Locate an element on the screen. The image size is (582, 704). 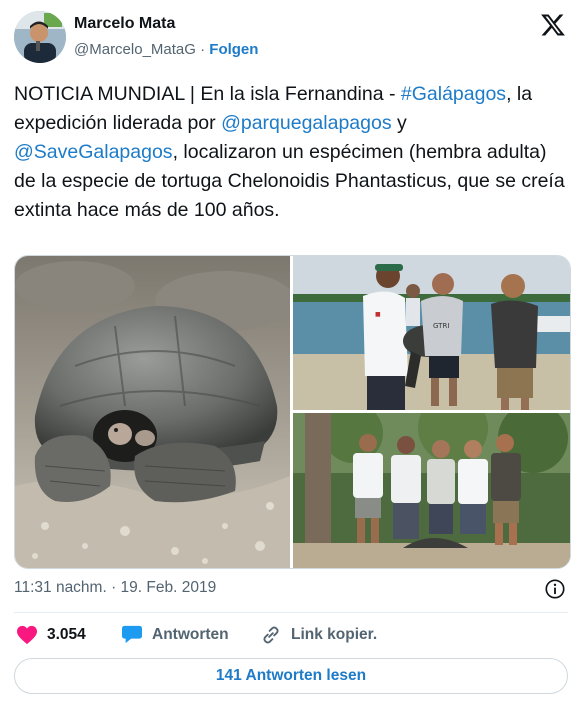
mention-savegalapagos: @SaveGalapagos is located at coordinates (93, 152).